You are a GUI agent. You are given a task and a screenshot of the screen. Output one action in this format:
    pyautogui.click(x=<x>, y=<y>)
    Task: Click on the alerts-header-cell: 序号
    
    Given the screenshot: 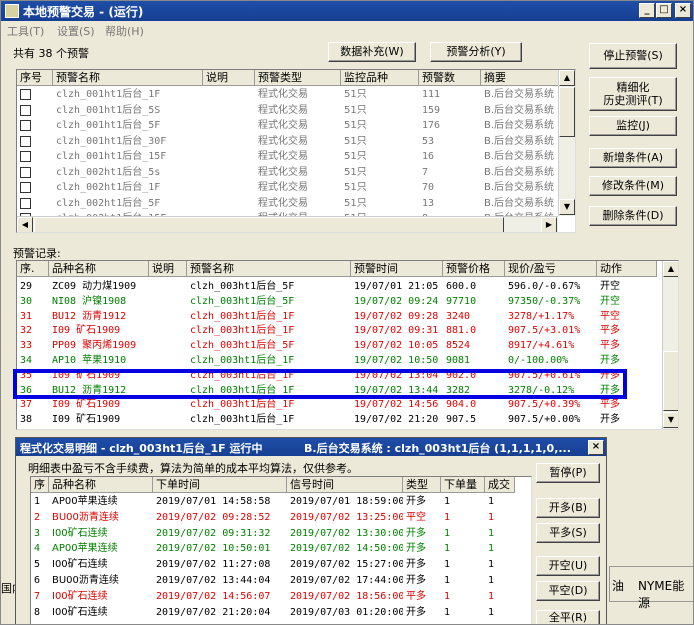 What is the action you would take?
    pyautogui.click(x=35, y=78)
    